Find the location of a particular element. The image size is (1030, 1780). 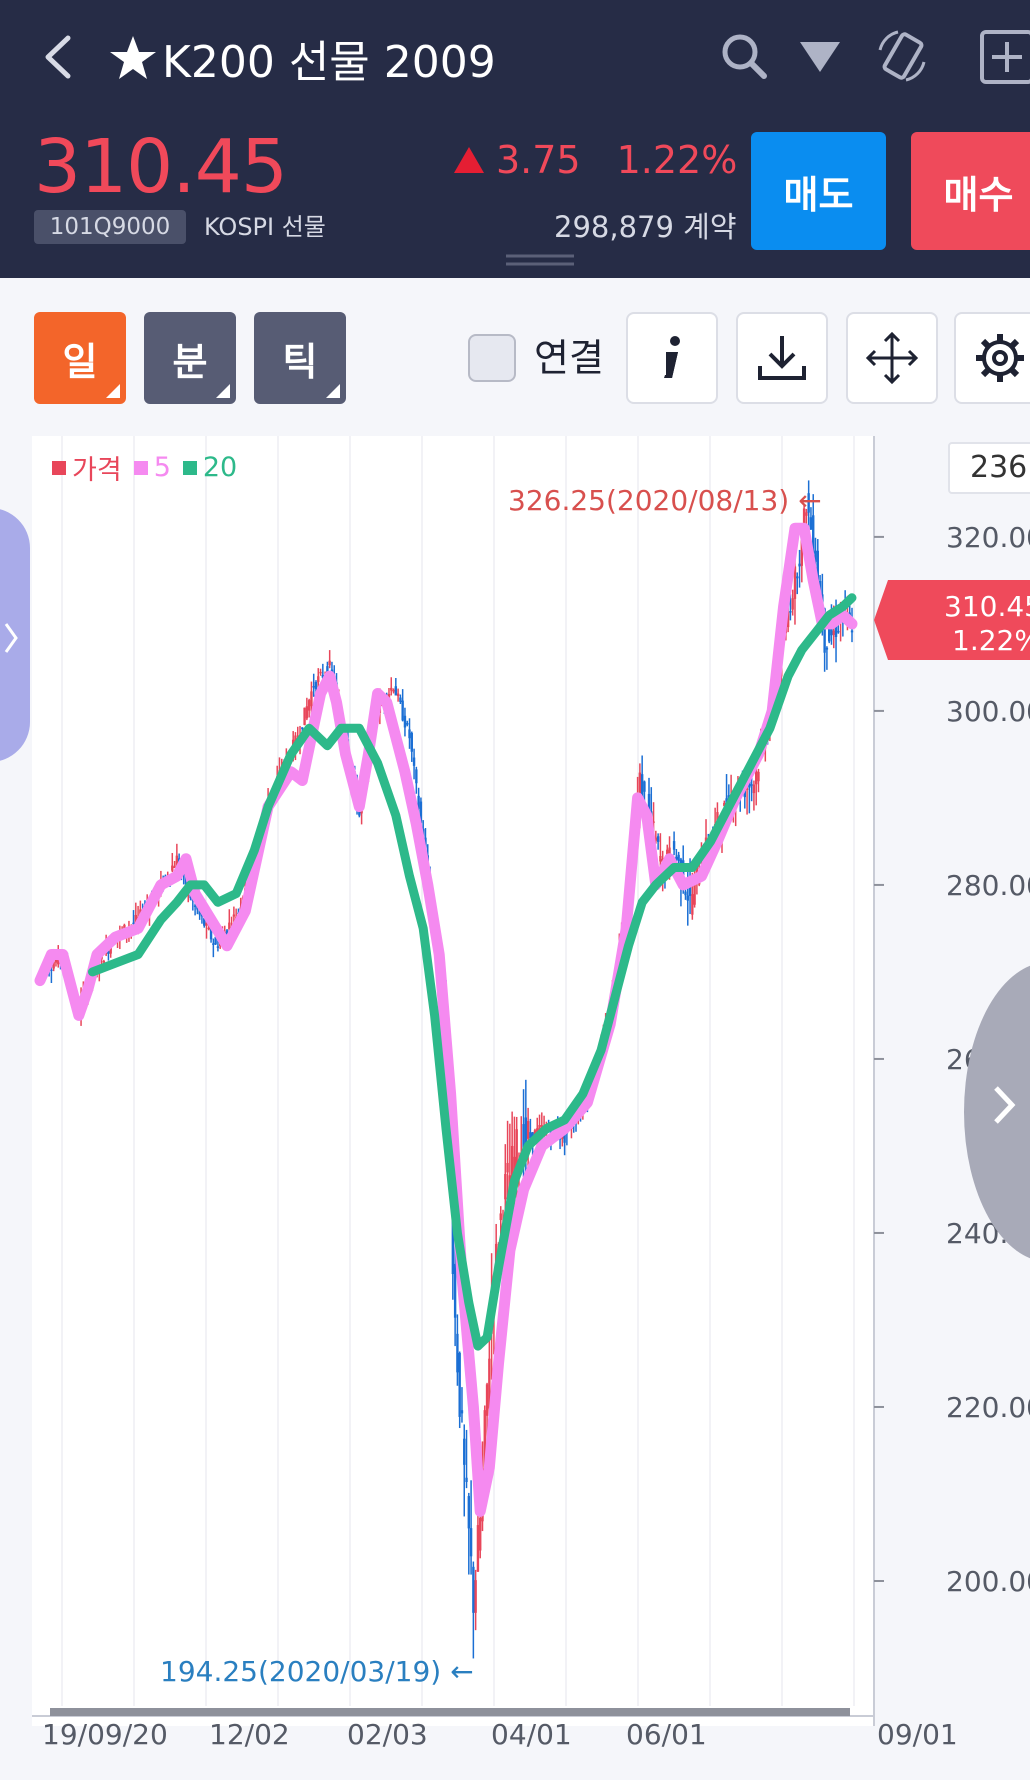

price-change: 3.75 1.22% is located at coordinates (595, 160).